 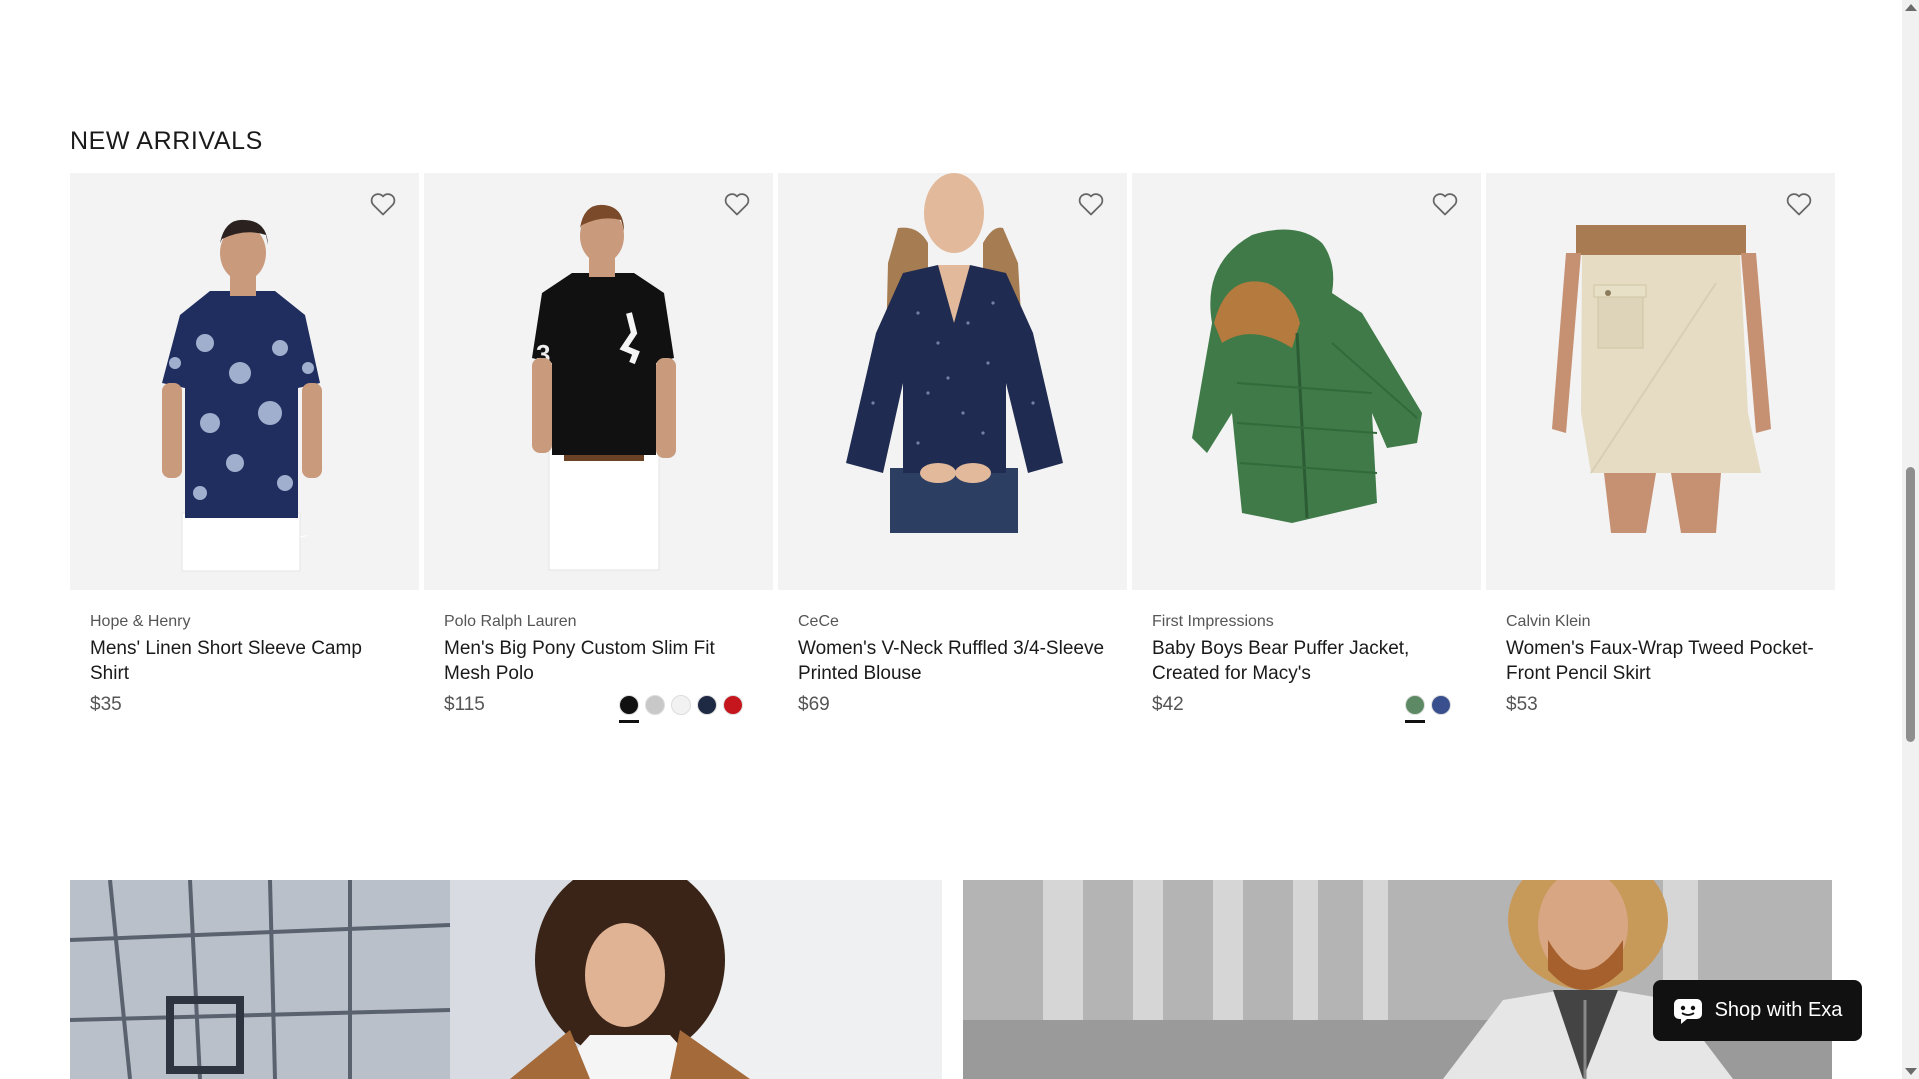 I want to click on shop-with-exa-label: Shop with Exa, so click(x=1778, y=1010).